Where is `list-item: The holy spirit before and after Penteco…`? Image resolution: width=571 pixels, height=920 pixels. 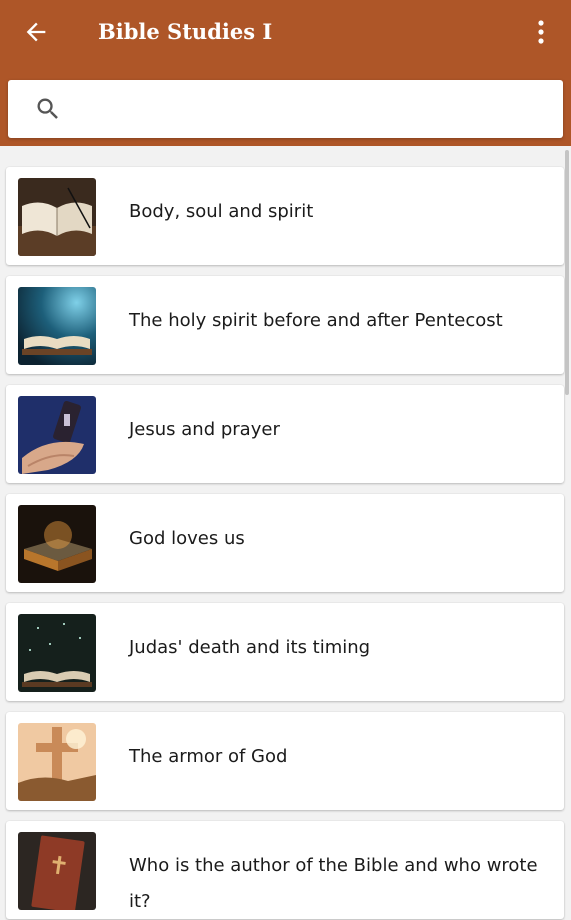 list-item: The holy spirit before and after Penteco… is located at coordinates (285, 325).